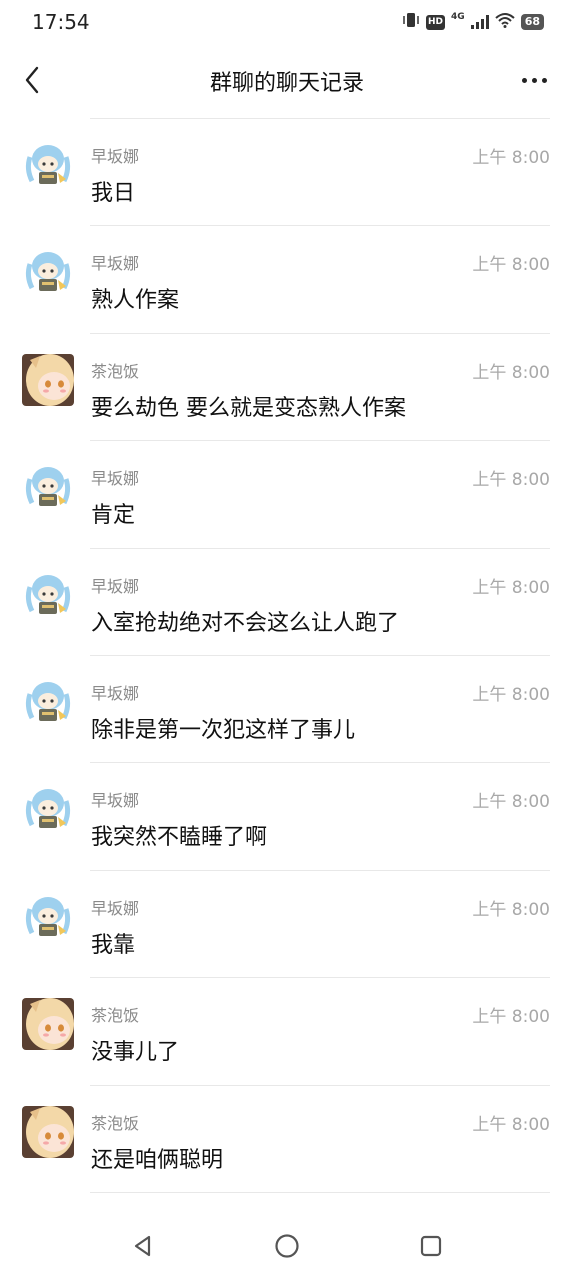 The width and height of the screenshot is (574, 1280). What do you see at coordinates (287, 280) in the screenshot?
I see `message-item: 早坂娜 上午 8:00 熟人作案` at bounding box center [287, 280].